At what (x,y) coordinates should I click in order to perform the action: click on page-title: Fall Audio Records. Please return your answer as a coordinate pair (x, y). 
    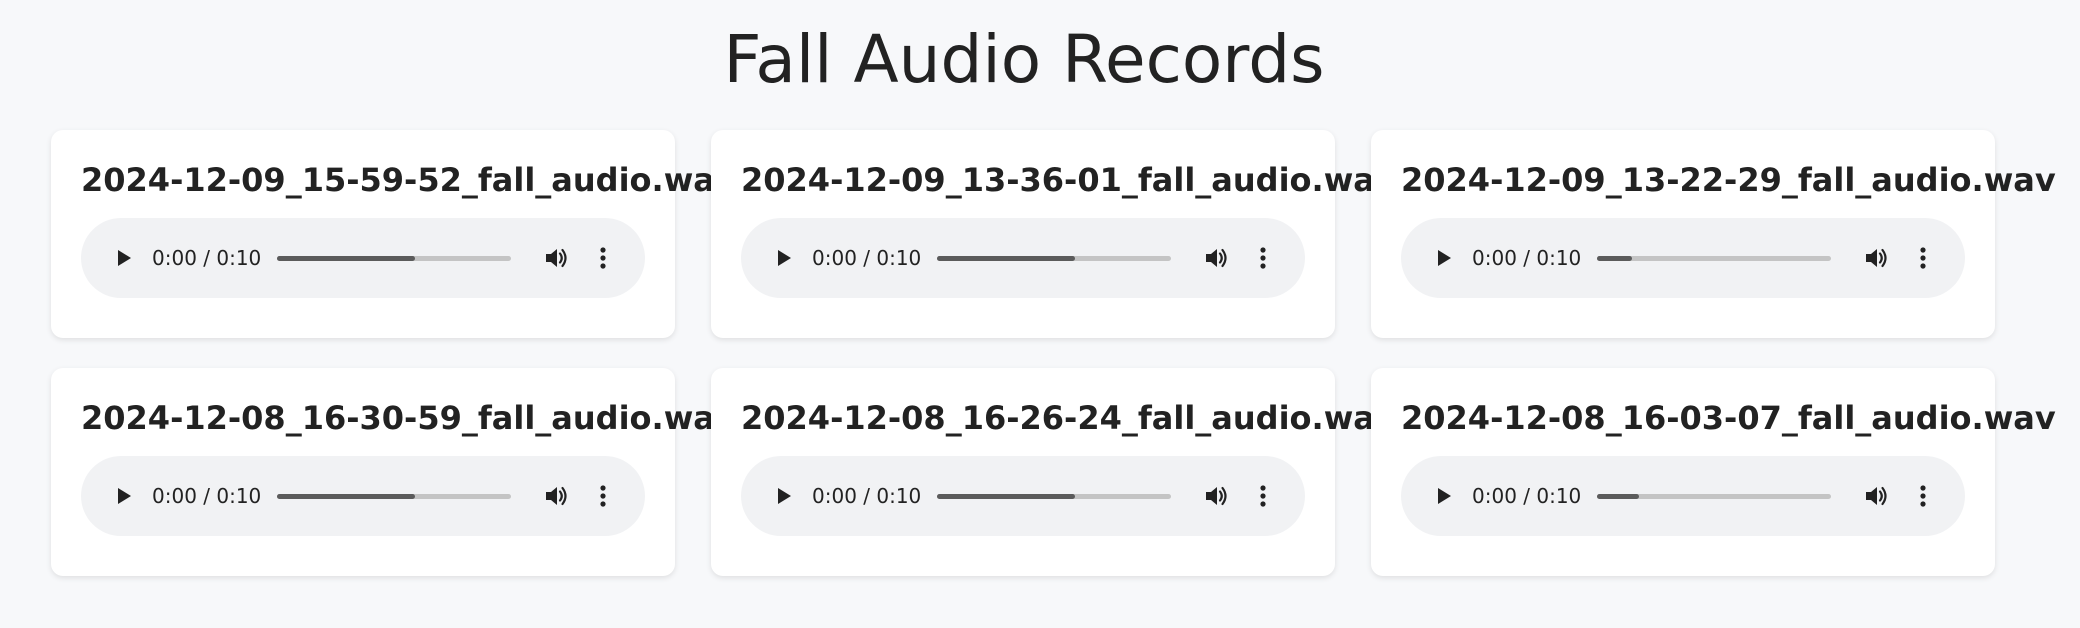
    Looking at the image, I should click on (1024, 59).